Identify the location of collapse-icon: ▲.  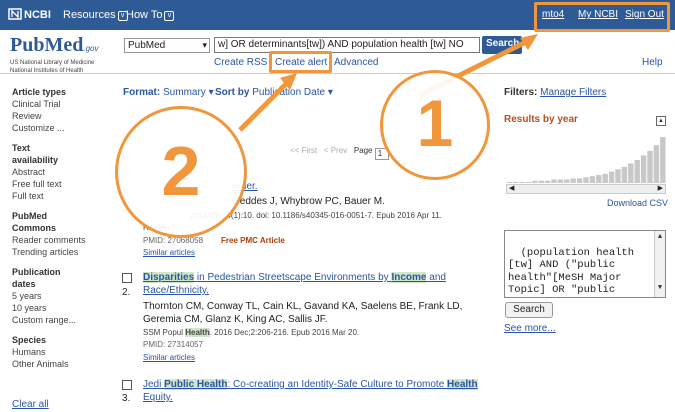
(661, 121).